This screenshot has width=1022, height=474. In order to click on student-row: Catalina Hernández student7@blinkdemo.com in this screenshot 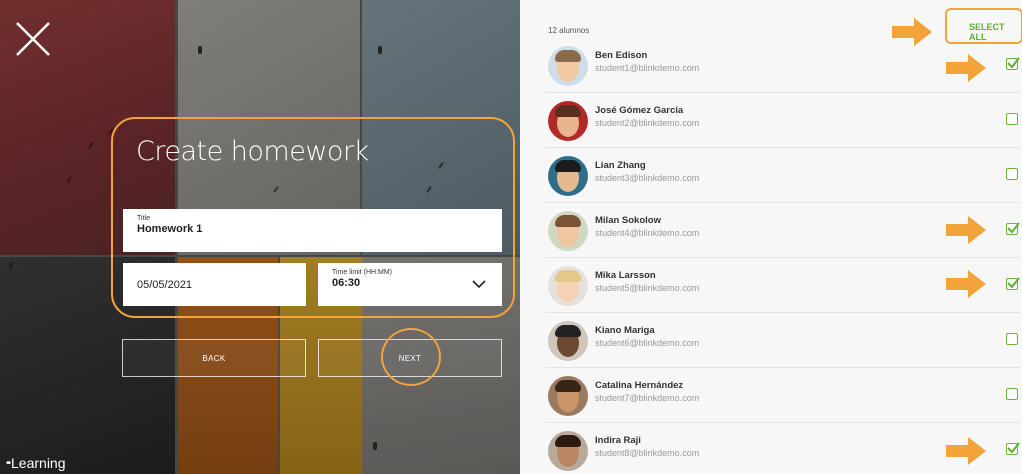, I will do `click(783, 395)`.